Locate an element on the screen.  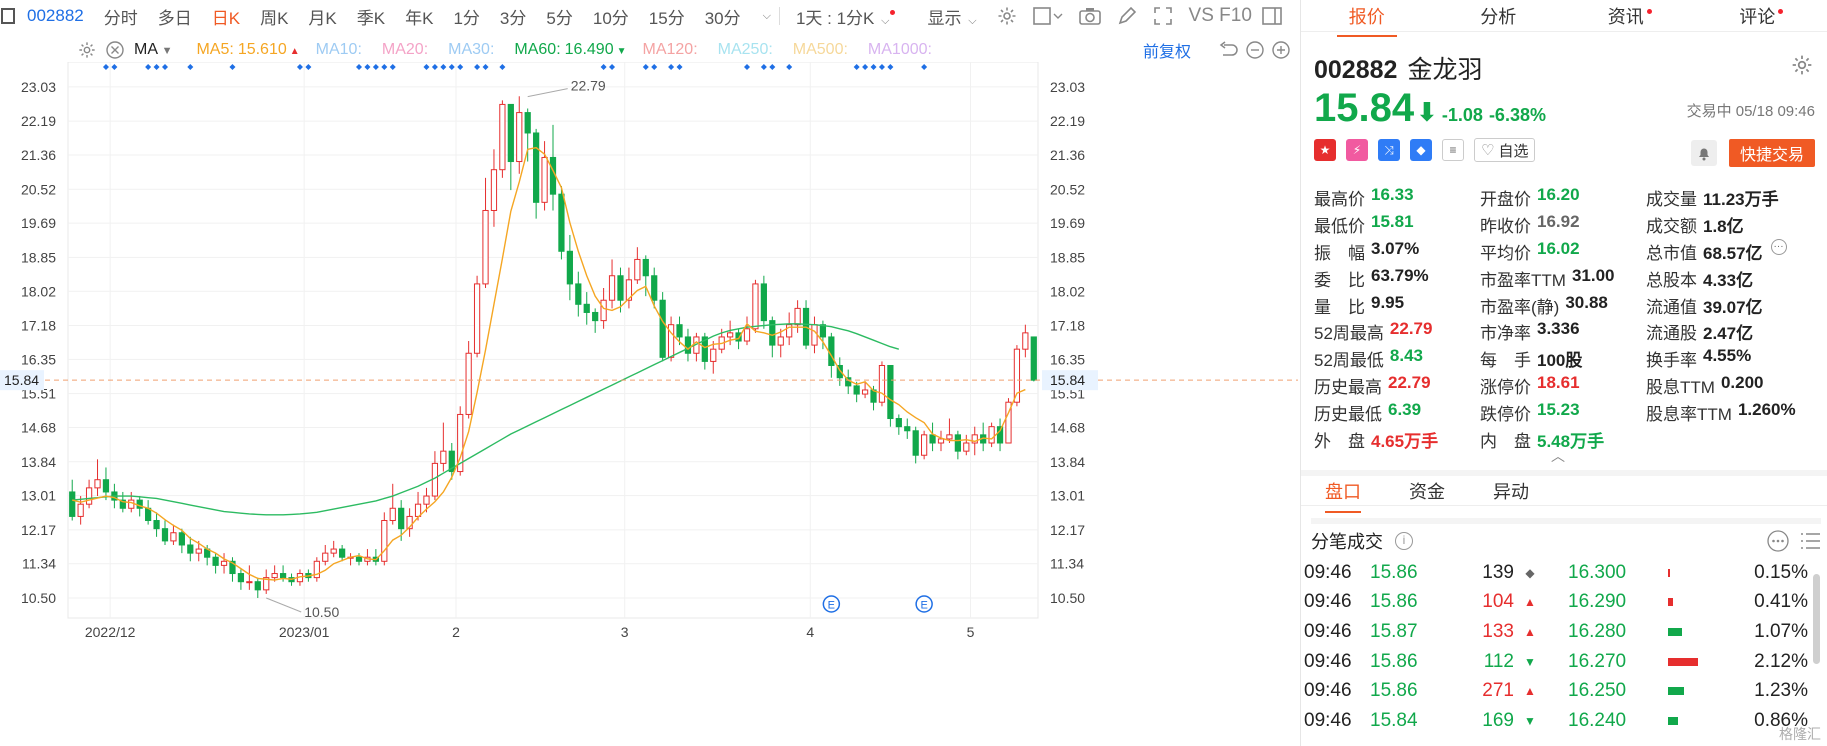
ma-entry-3: MA30: is located at coordinates (473, 50).